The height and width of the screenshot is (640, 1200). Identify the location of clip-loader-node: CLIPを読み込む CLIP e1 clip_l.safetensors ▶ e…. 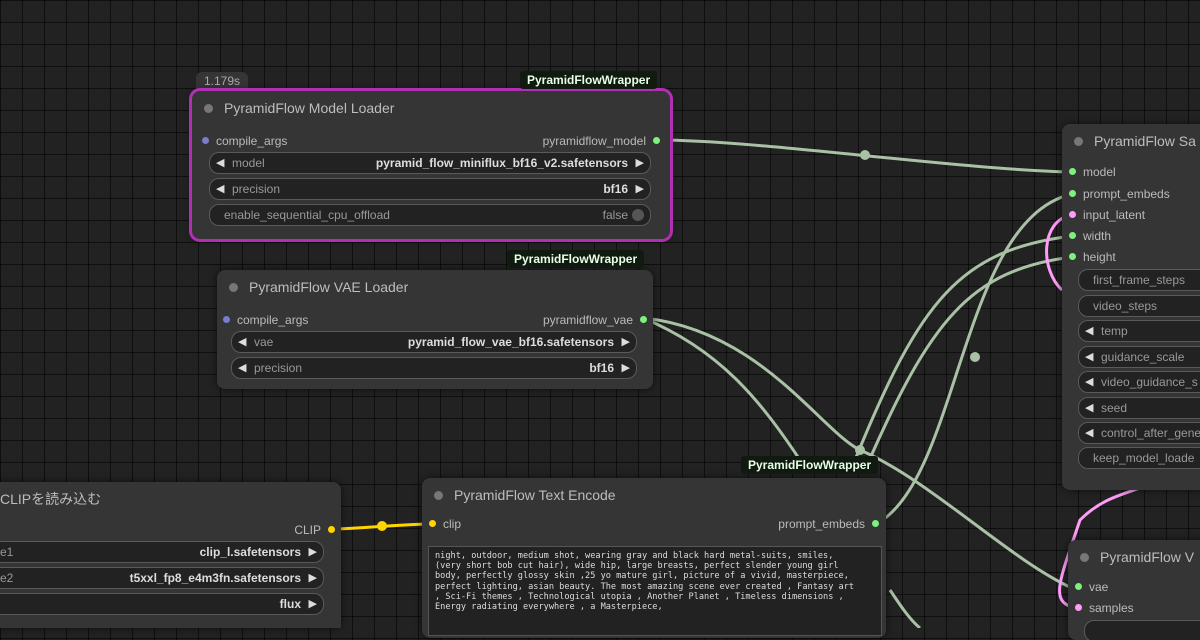
(170, 555).